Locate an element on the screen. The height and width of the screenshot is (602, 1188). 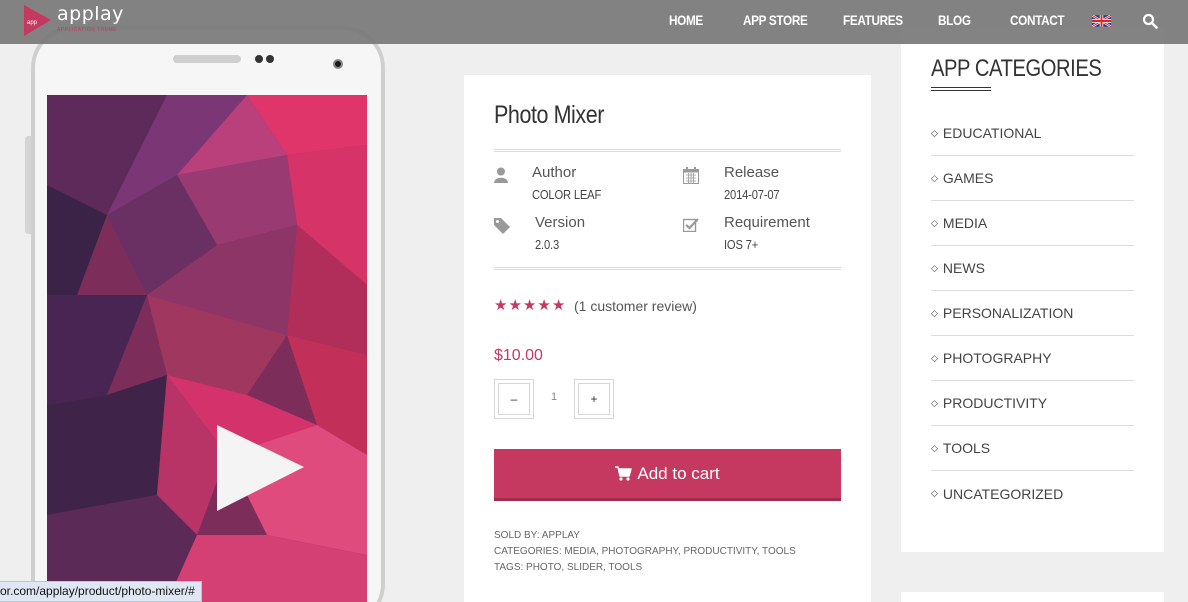
category-item: ◇ NEWS is located at coordinates (1032, 268).